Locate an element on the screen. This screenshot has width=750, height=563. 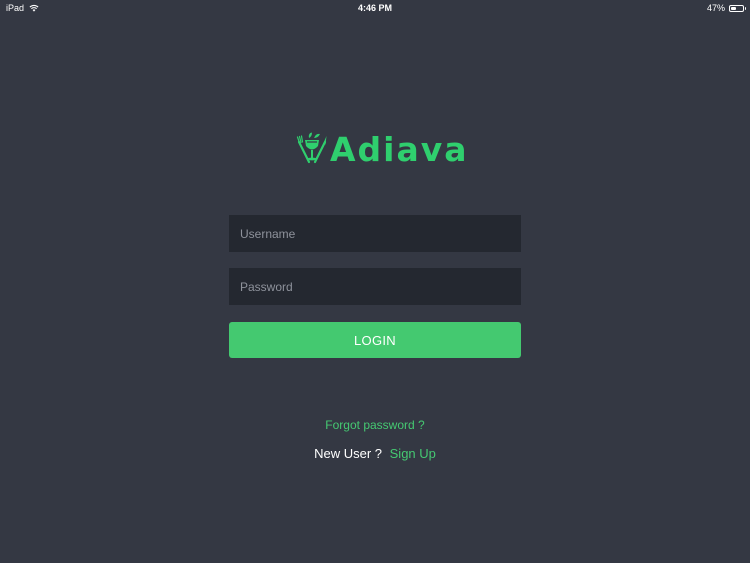
new-user-label: New User ? is located at coordinates (348, 453).